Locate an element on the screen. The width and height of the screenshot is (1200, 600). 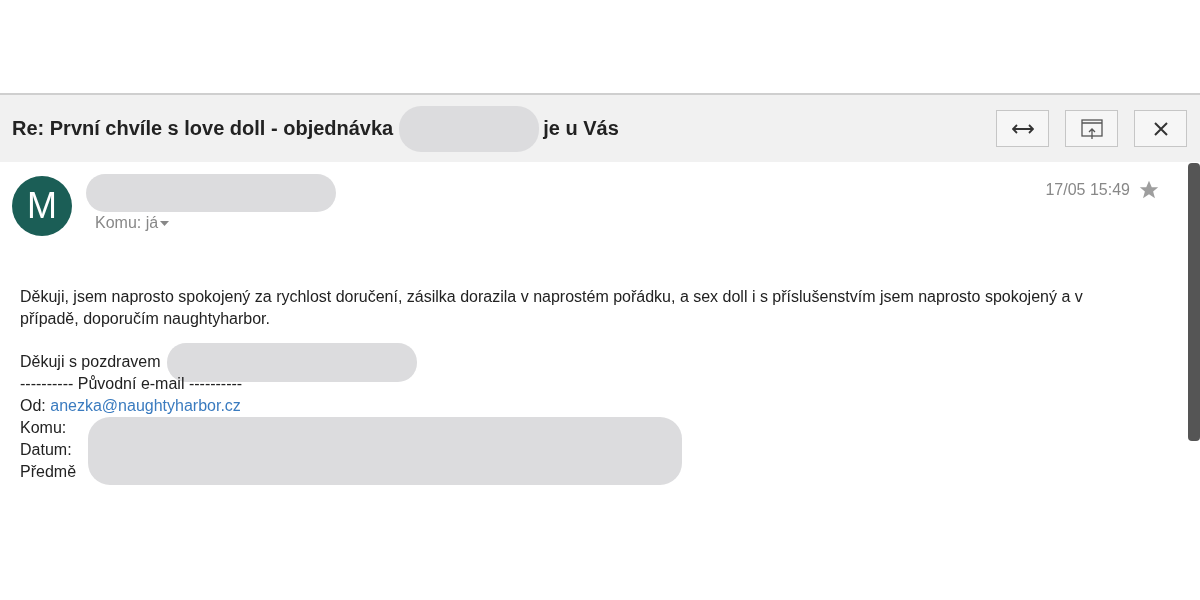
header-label: Komu: is located at coordinates (43, 428).